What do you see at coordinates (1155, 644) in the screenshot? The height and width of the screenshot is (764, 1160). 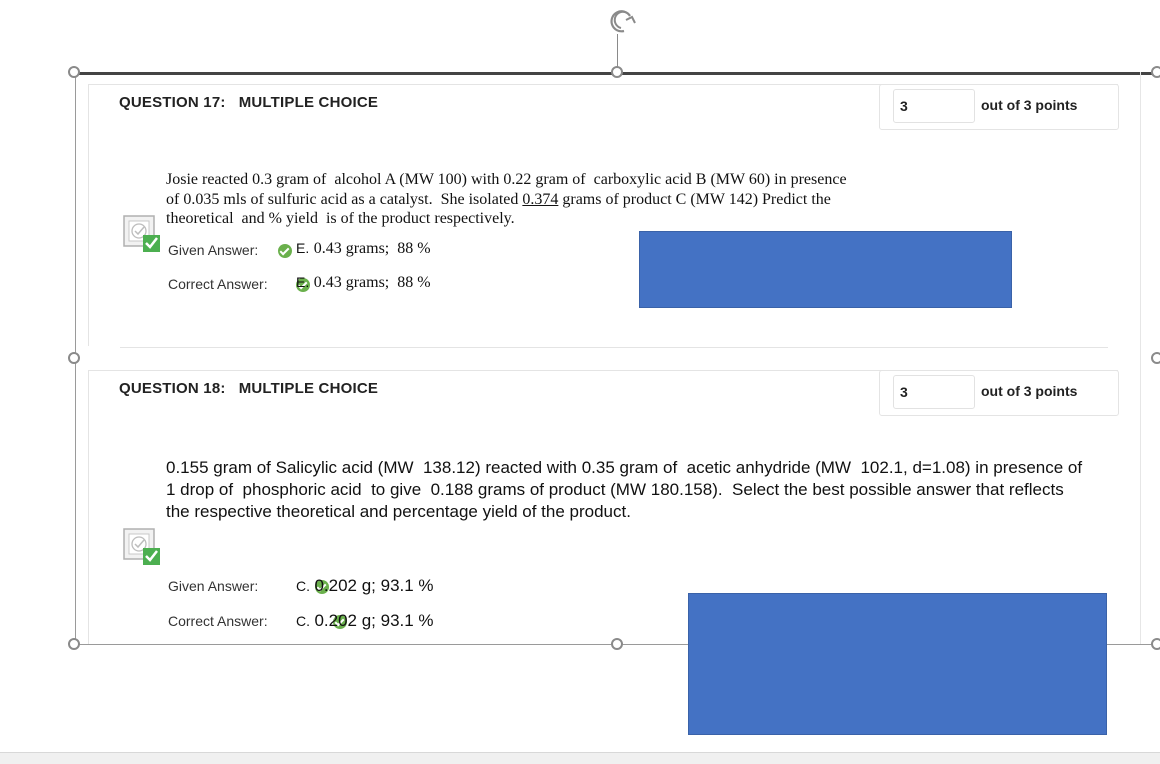 I see `resize-handle-bottom-right` at bounding box center [1155, 644].